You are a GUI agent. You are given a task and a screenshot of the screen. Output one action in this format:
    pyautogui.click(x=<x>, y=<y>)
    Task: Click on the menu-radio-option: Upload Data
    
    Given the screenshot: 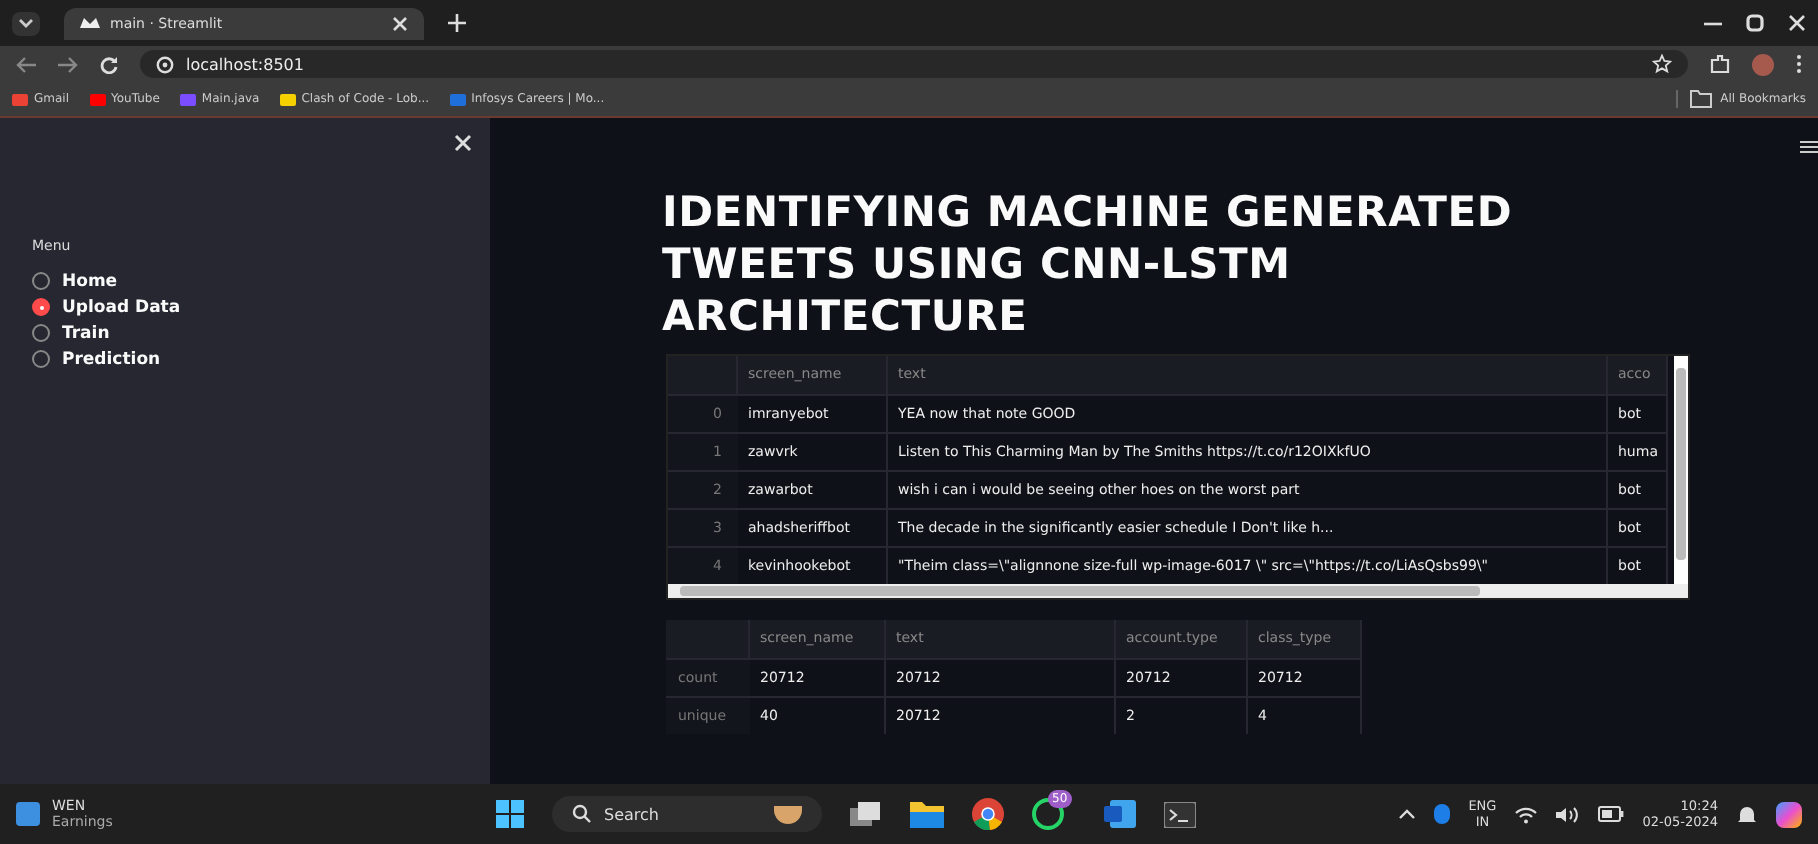 What is the action you would take?
    pyautogui.click(x=261, y=307)
    